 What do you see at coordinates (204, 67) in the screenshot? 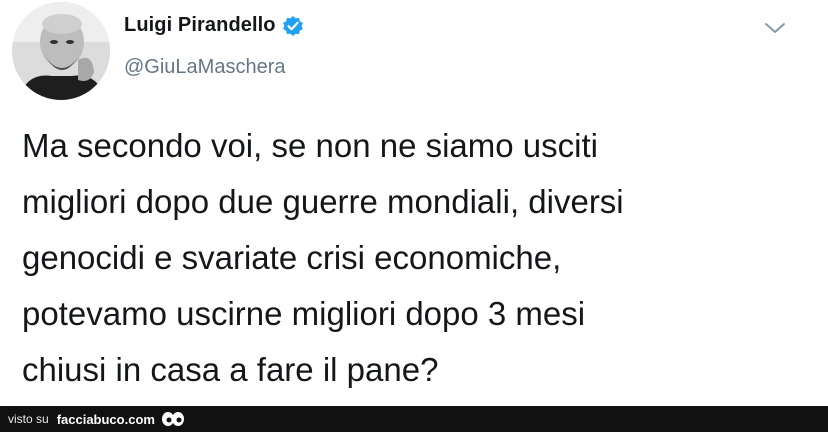
I see `user-handle: @GiuLaMaschera` at bounding box center [204, 67].